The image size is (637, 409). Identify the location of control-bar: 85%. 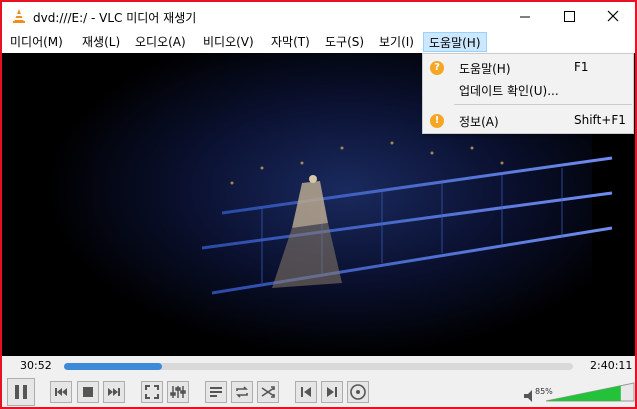
(318, 392).